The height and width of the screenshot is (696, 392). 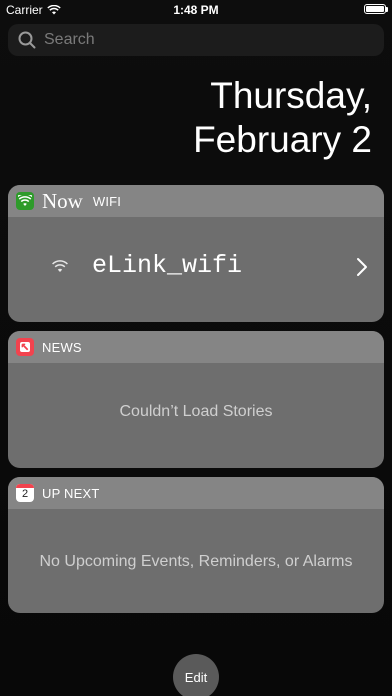 What do you see at coordinates (62, 347) in the screenshot?
I see `news-widget-title: NEWS` at bounding box center [62, 347].